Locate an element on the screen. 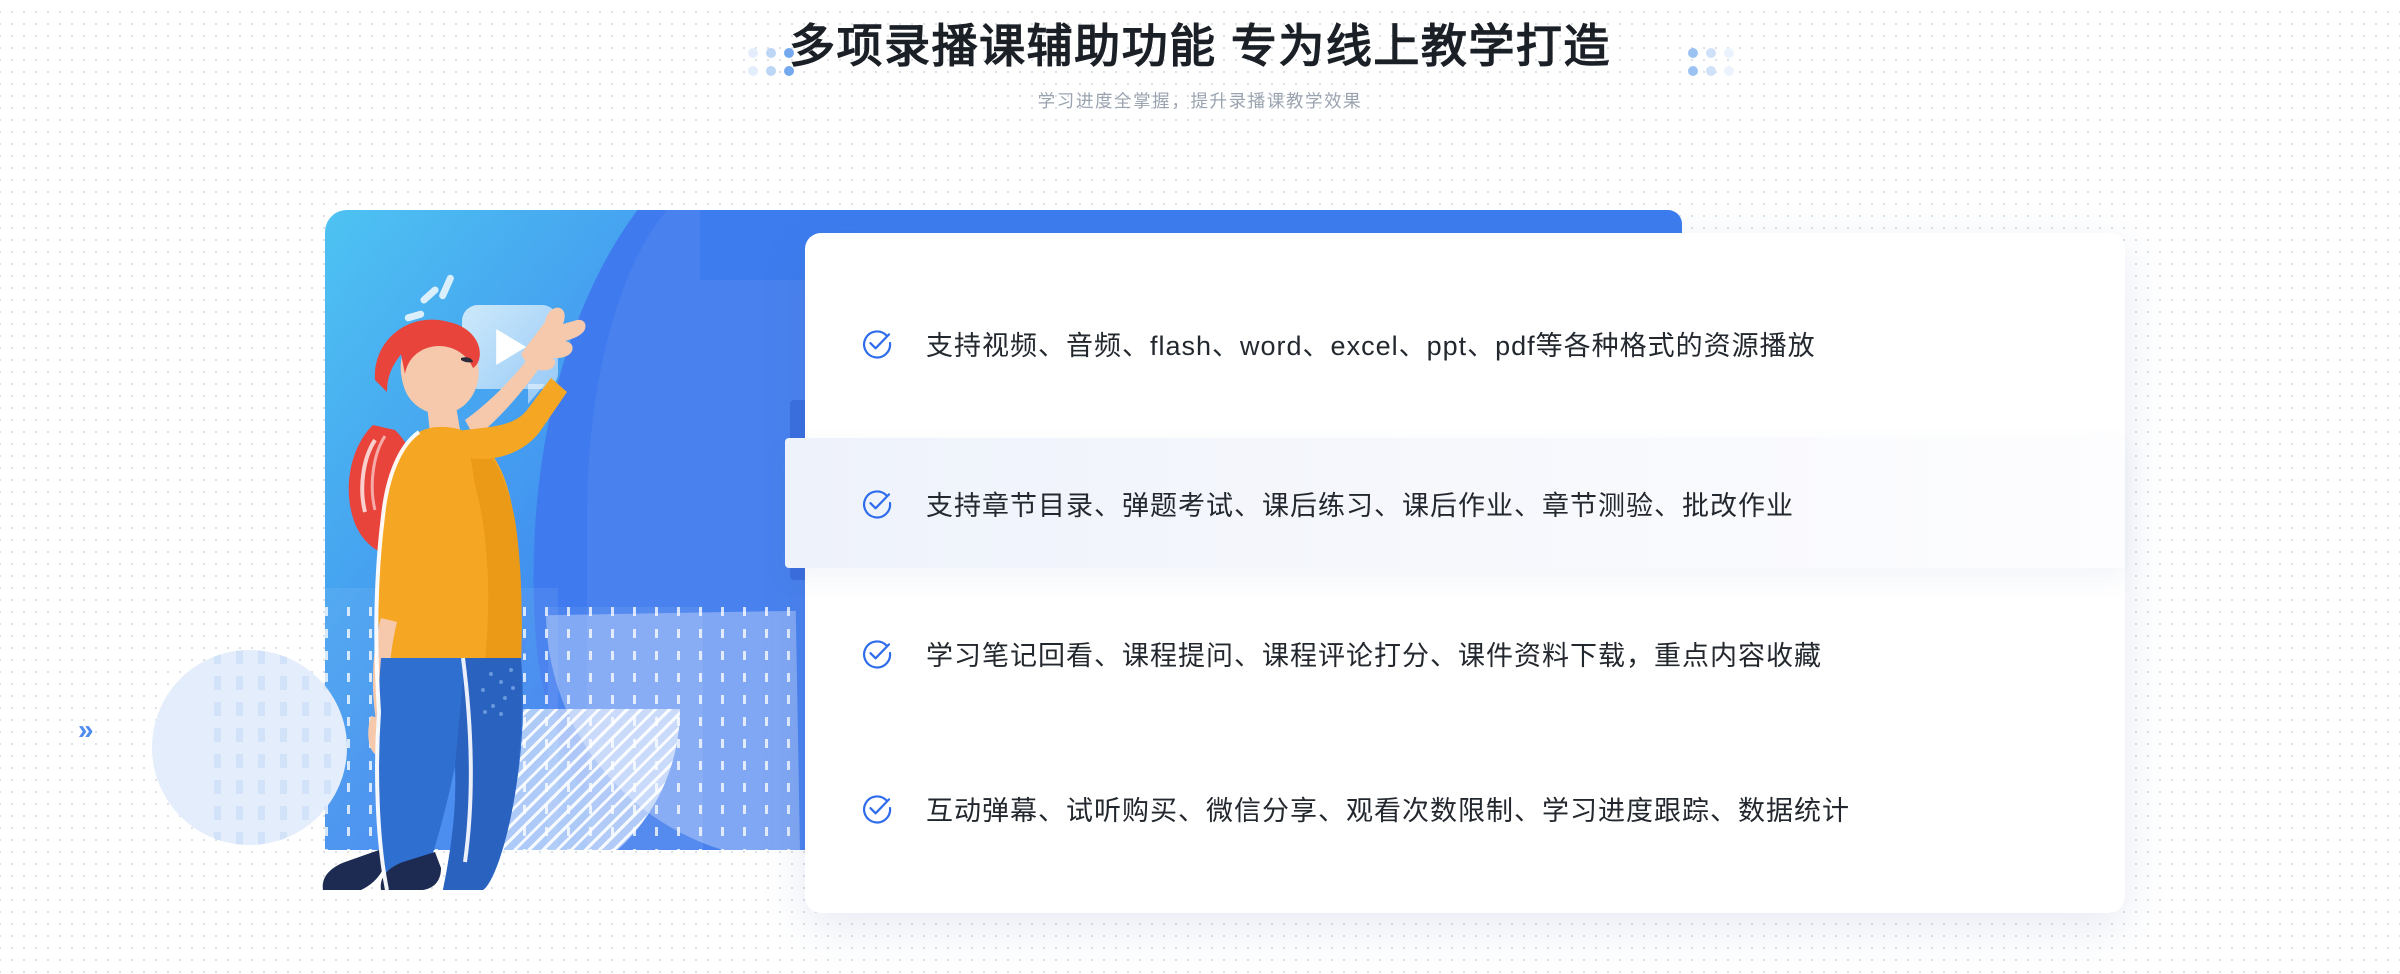 The height and width of the screenshot is (974, 2400). feature-text: 互动弹幕、试听购买、微信分享、观看次数限制、学习进度跟踪、数据统计 is located at coordinates (1388, 810).